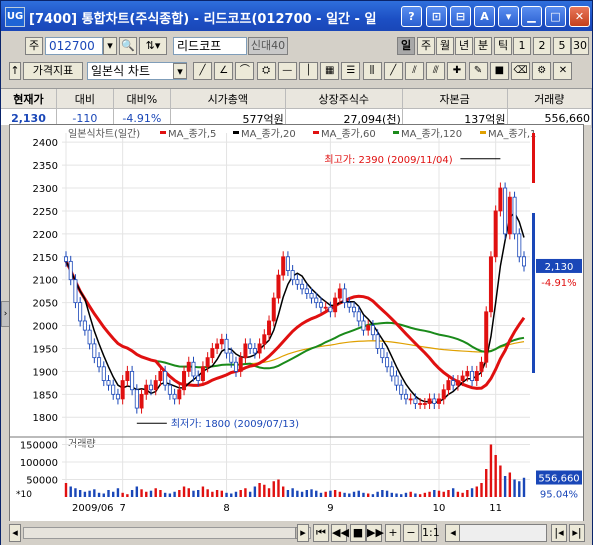 This screenshot has height=545, width=593. Describe the element at coordinates (228, 99) in the screenshot. I see `quote-header-3: 시가총액` at that location.